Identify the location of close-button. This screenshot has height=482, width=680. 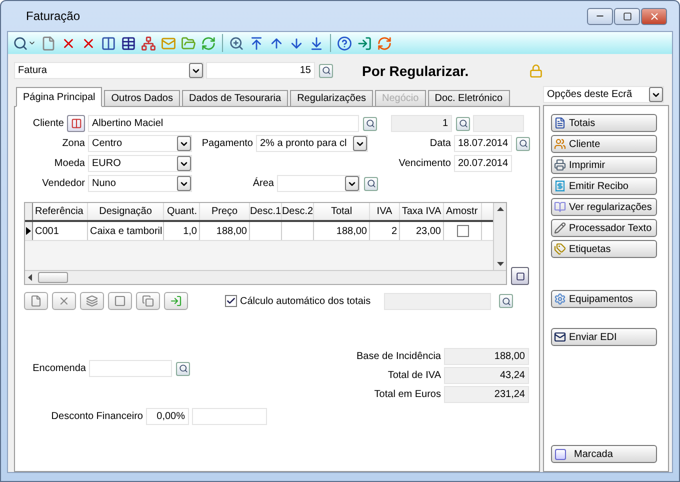
(654, 16).